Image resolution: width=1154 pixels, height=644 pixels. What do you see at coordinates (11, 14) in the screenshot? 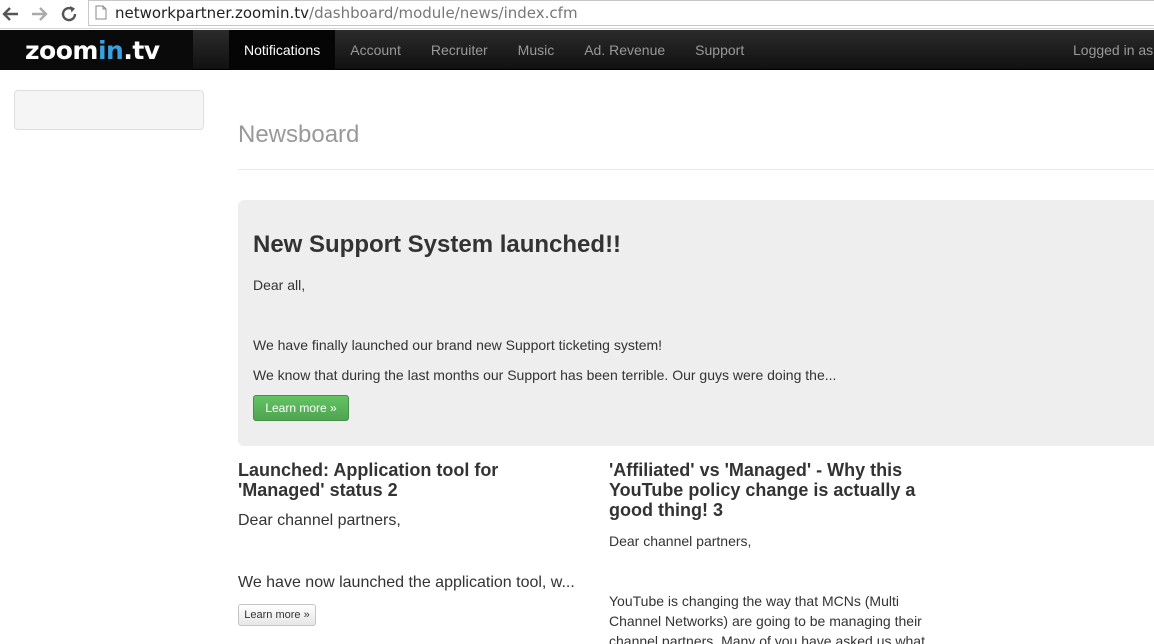
I see `back-arrow-icon` at bounding box center [11, 14].